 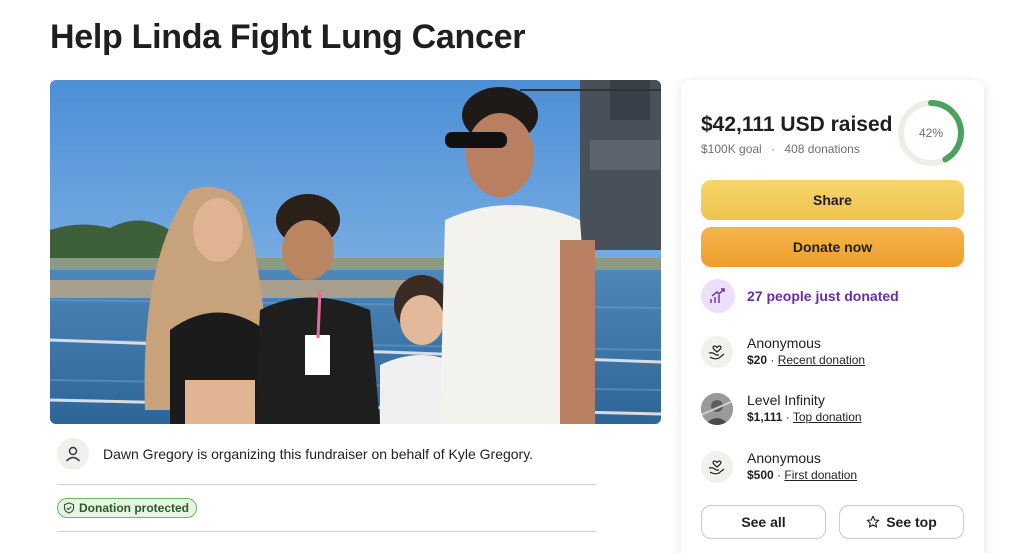 I want to click on person-icon, so click(x=73, y=454).